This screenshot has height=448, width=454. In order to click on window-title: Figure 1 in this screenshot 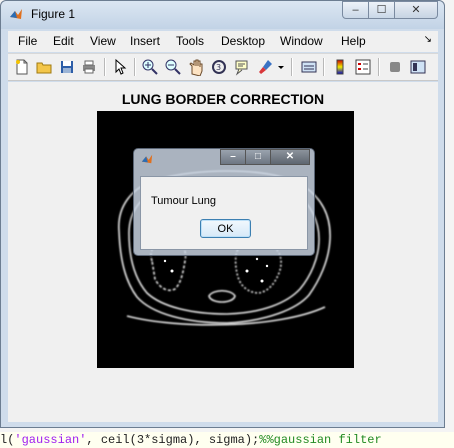, I will do `click(53, 14)`.